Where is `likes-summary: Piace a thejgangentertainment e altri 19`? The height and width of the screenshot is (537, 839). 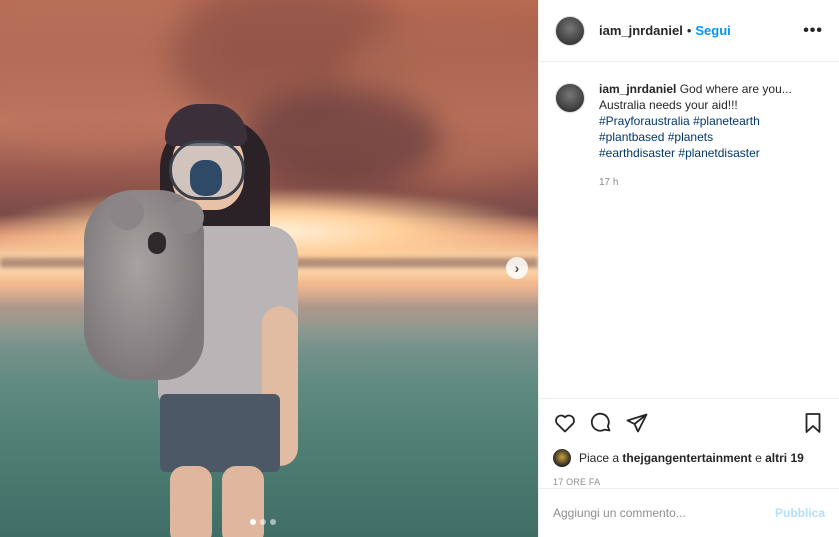
likes-summary: Piace a thejgangentertainment e altri 19 is located at coordinates (689, 458).